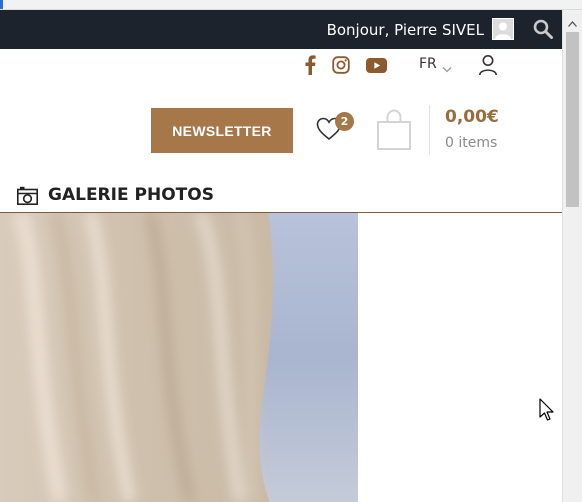 The height and width of the screenshot is (502, 582). What do you see at coordinates (447, 69) in the screenshot?
I see `chevron-down-icon` at bounding box center [447, 69].